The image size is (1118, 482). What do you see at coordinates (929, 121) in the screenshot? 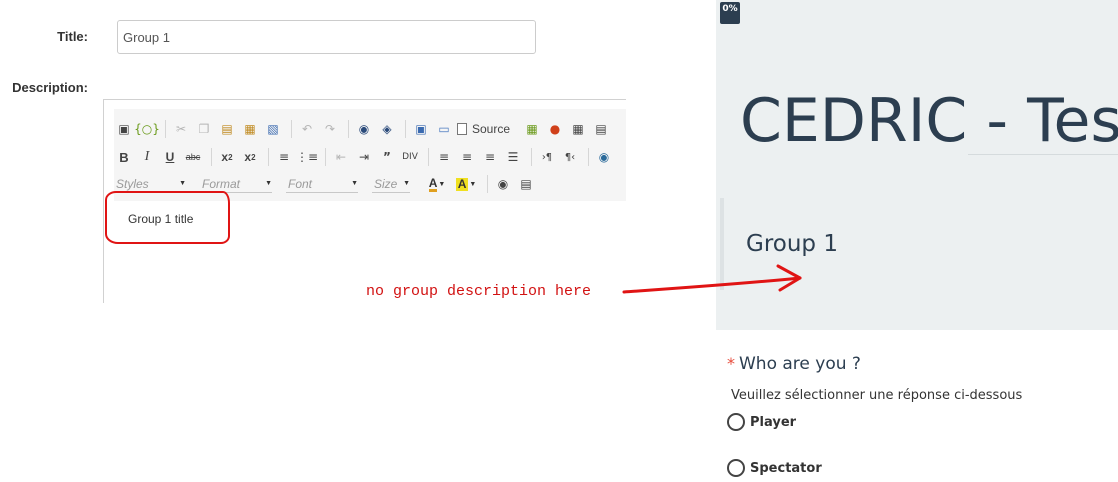
I see `survey-title: CEDRIC - Test` at bounding box center [929, 121].